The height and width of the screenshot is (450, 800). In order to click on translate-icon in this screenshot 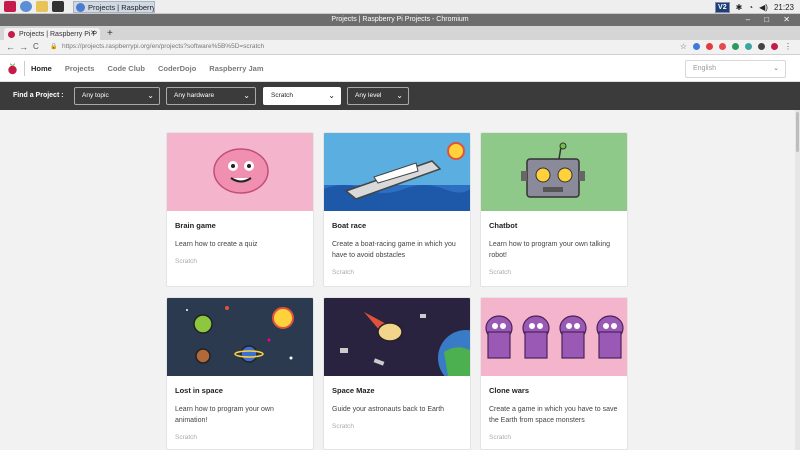, I will do `click(696, 46)`.